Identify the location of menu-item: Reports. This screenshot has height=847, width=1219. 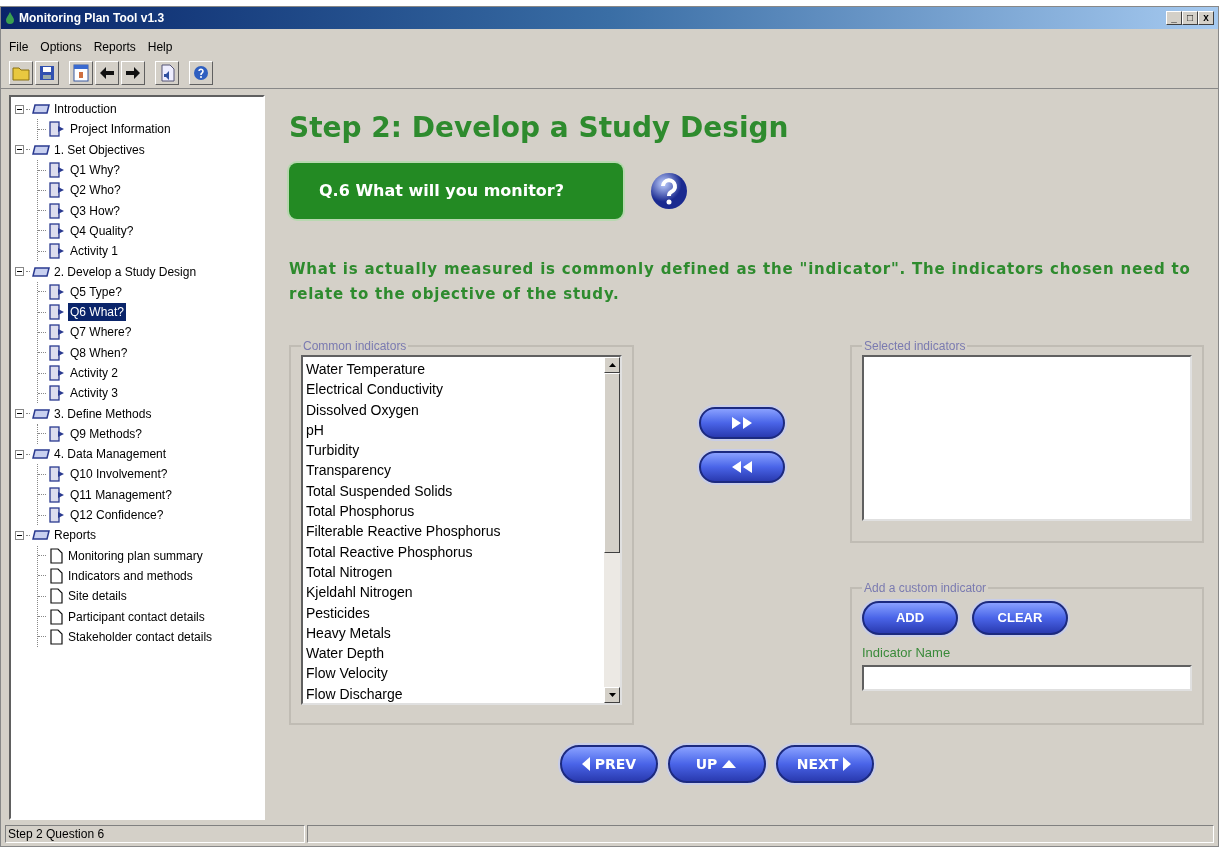
(114, 47).